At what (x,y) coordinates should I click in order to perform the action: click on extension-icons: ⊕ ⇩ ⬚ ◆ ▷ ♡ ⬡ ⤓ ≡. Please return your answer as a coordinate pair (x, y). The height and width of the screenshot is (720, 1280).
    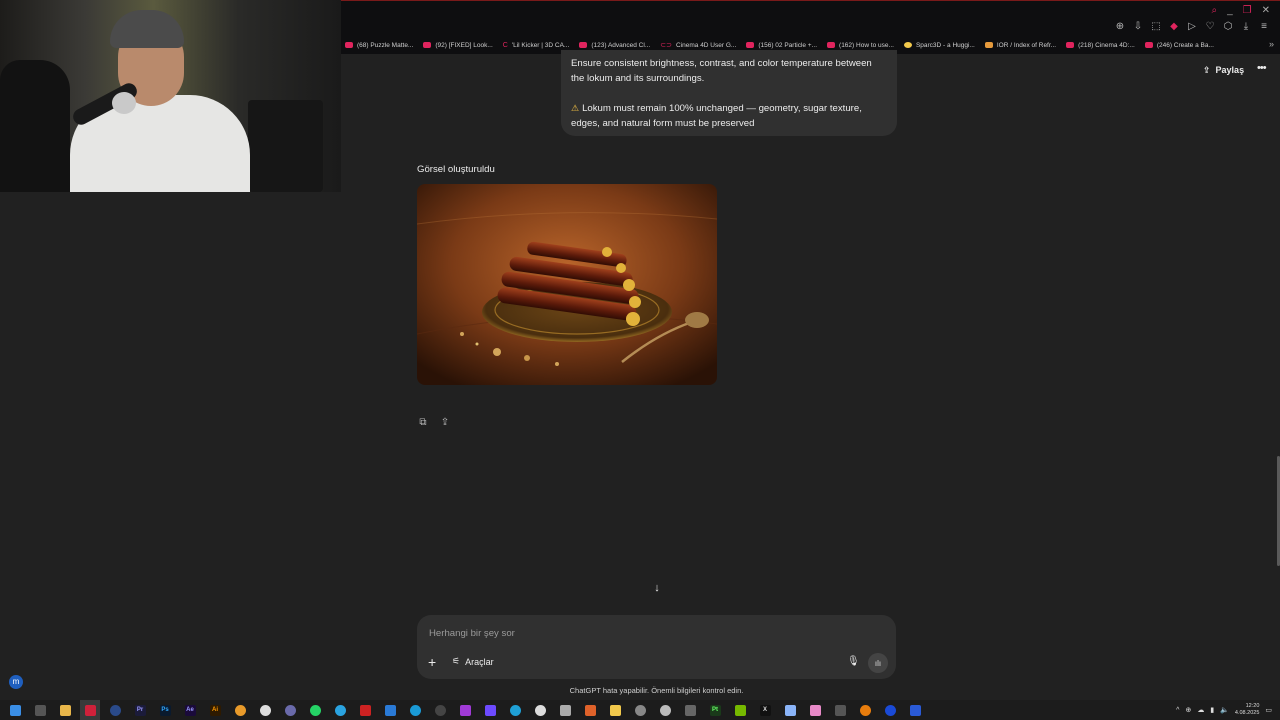
    Looking at the image, I should click on (1192, 26).